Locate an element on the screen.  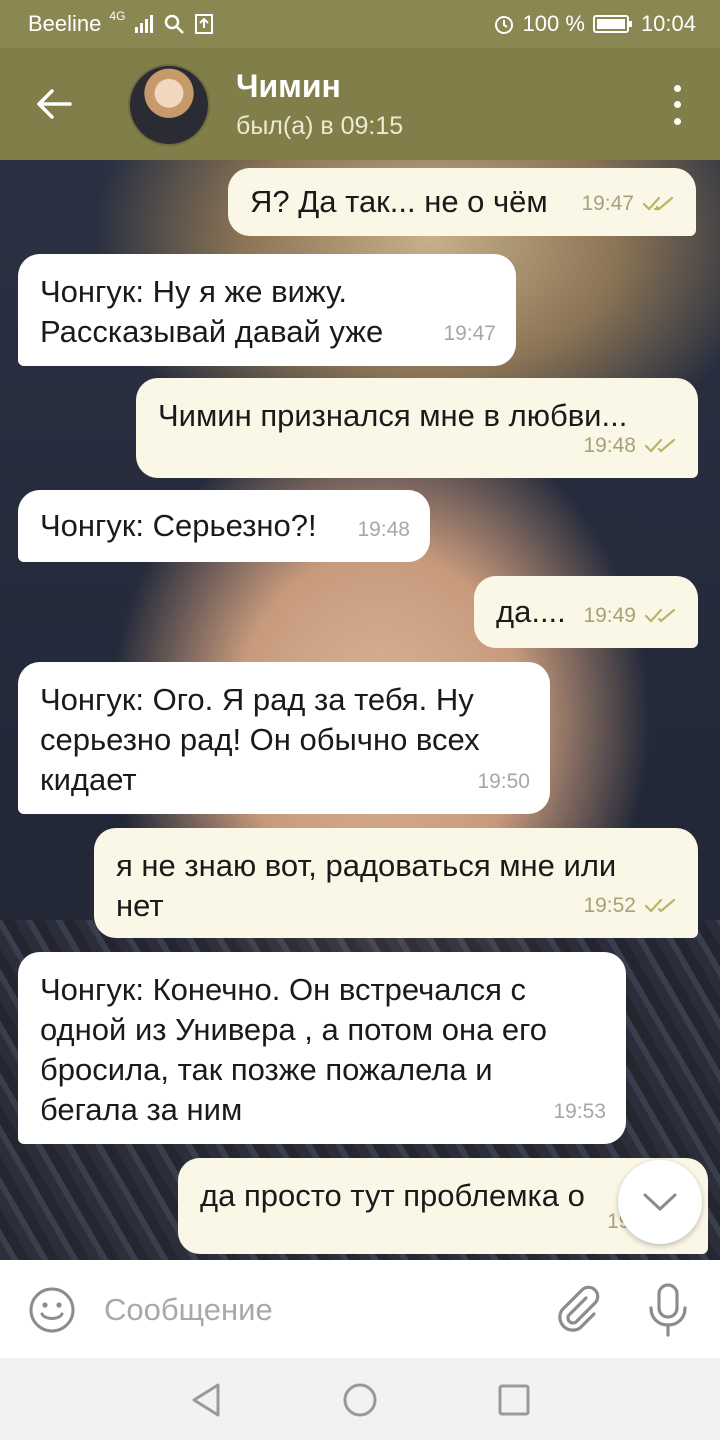
more-options-button is located at coordinates (677, 105).